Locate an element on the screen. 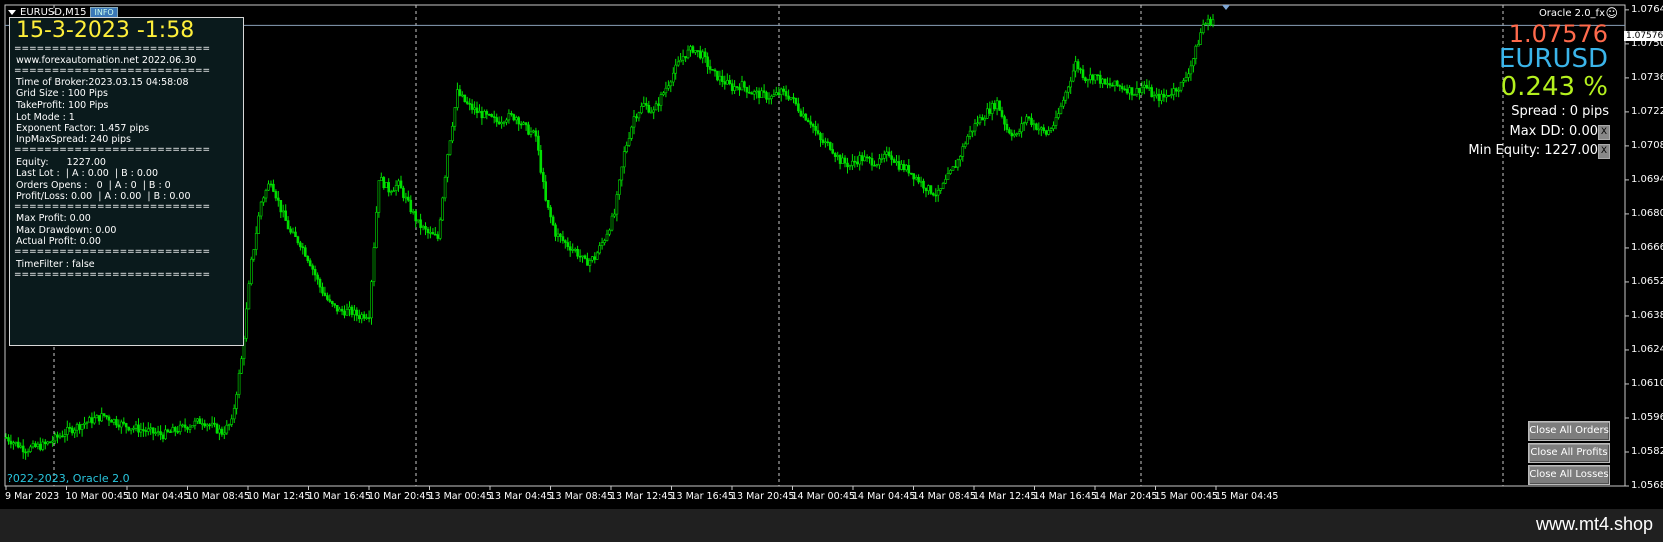 The height and width of the screenshot is (542, 1663). max-dd-close-icon: X is located at coordinates (1604, 132).